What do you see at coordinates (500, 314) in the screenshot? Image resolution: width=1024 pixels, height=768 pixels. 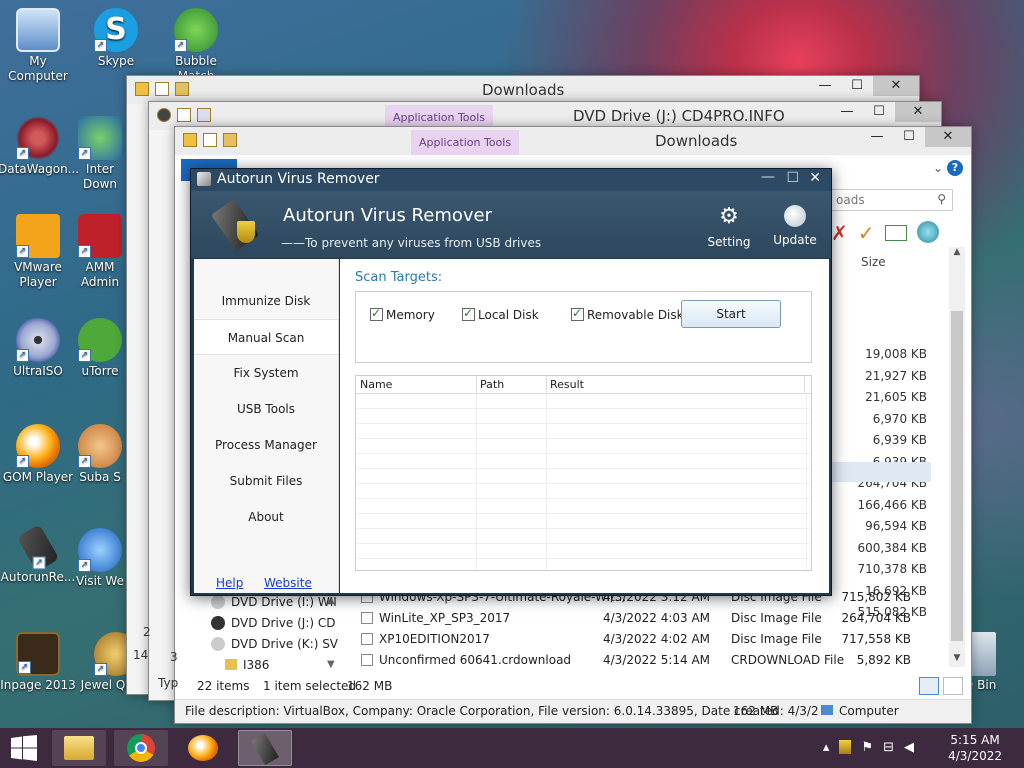 I see `local-disk-checkbox: Local Disk` at bounding box center [500, 314].